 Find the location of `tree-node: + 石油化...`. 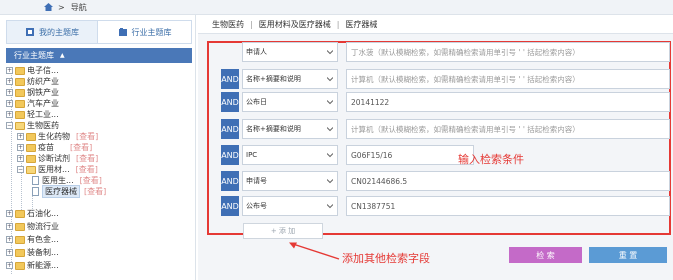

tree-node: + 石油化... is located at coordinates (32, 213).